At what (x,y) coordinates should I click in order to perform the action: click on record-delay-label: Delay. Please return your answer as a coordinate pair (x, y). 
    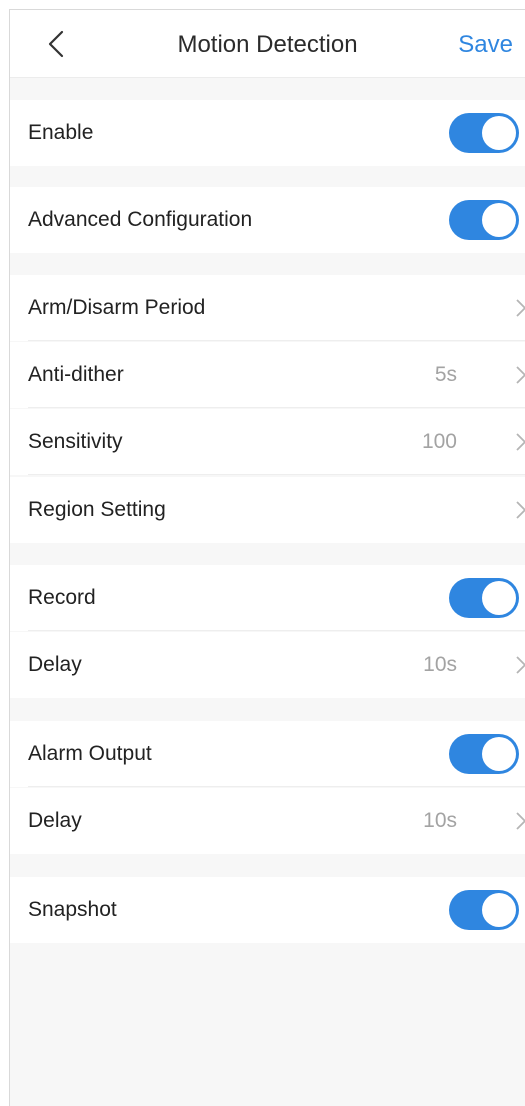
    Looking at the image, I should click on (55, 664).